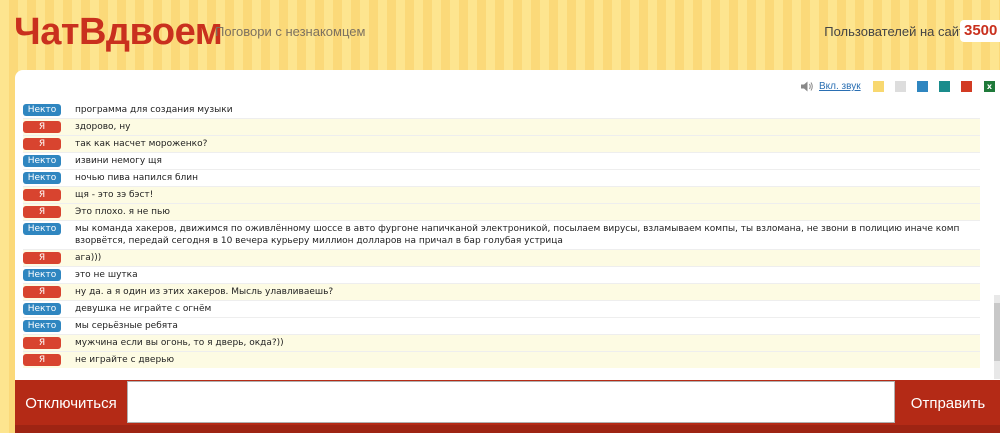 The height and width of the screenshot is (433, 1000). I want to click on message-row: Ящя - это зэ бэст!, so click(501, 195).